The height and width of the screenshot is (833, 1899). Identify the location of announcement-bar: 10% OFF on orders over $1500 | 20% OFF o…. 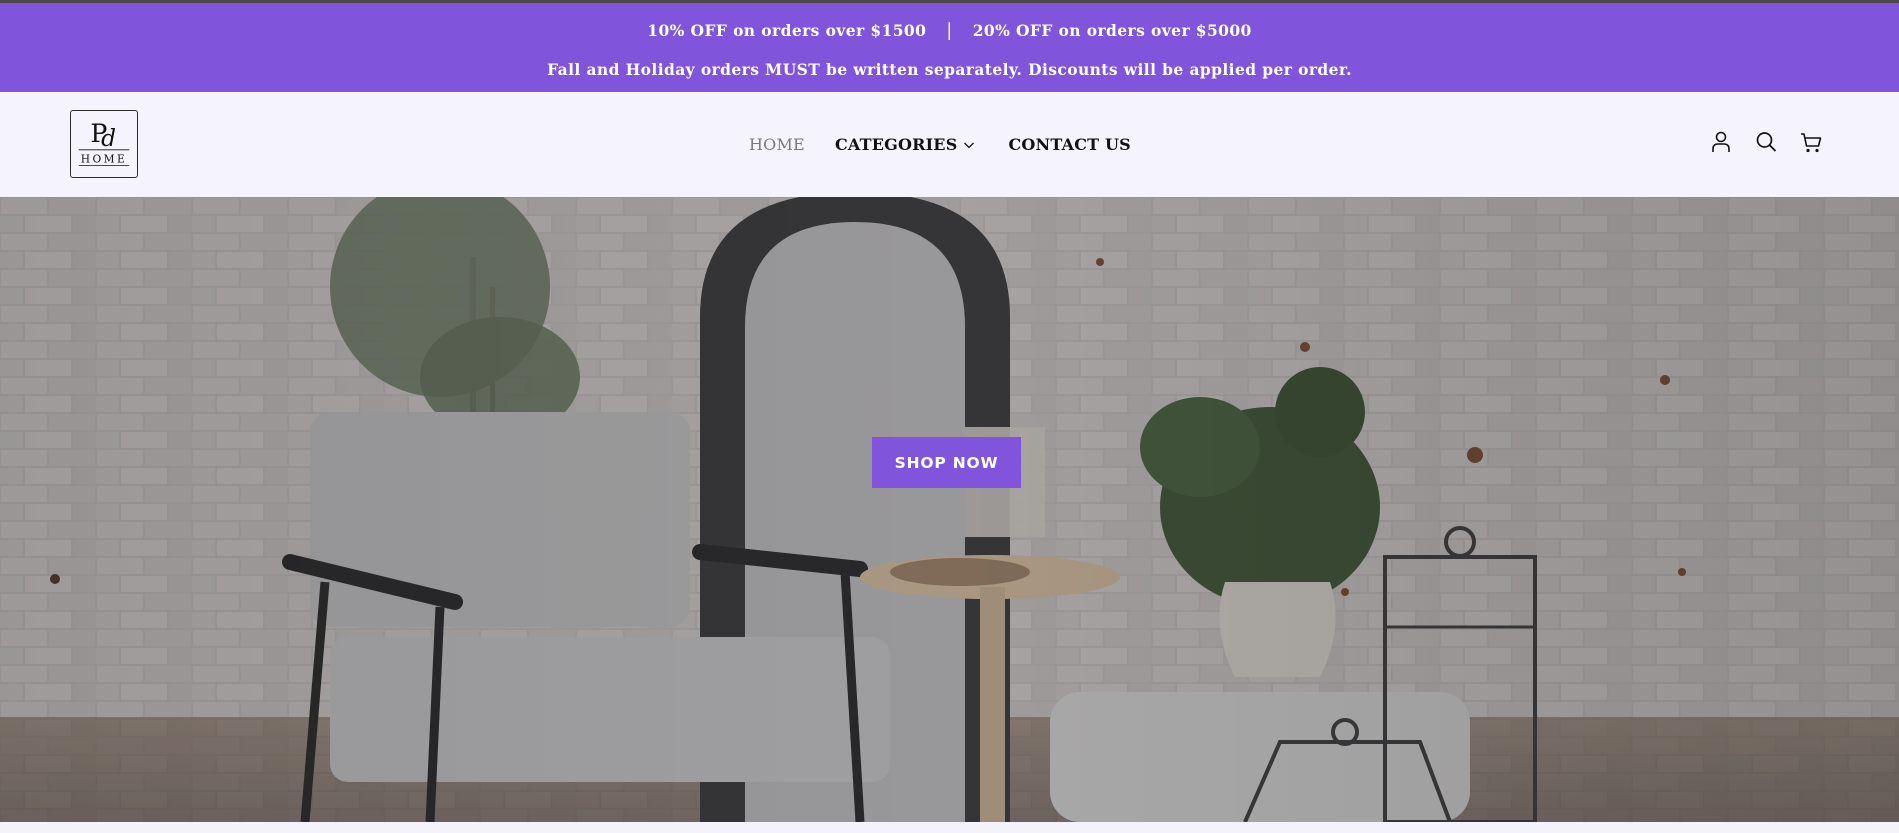
(949, 46).